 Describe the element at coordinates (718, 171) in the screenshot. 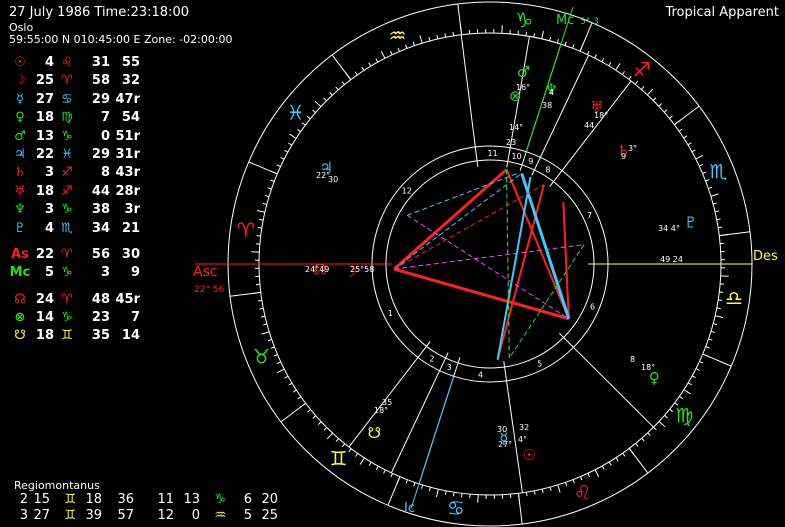

I see `zodiac-sign-icon: ♏` at that location.